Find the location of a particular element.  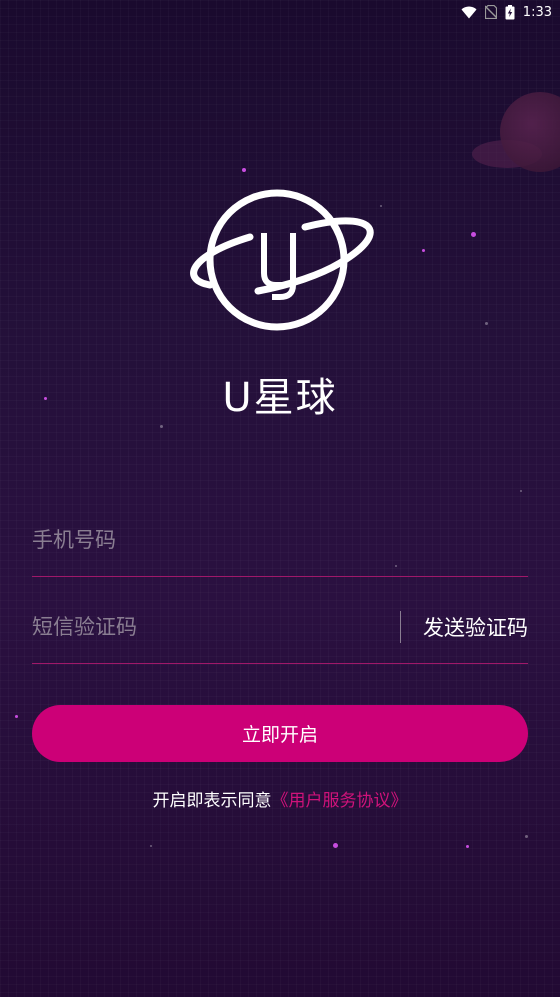

agreement-text: 开启即表示同意《用户服务协议》 is located at coordinates (280, 798).